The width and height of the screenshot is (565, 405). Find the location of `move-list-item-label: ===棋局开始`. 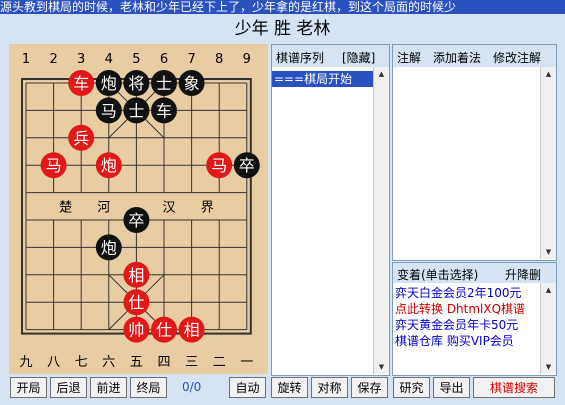

move-list-item-label: ===棋局开始 is located at coordinates (313, 79).